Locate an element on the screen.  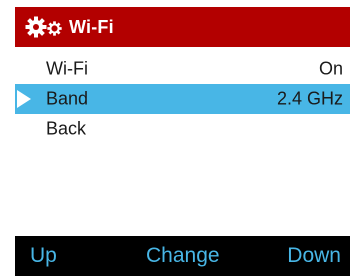
selection-arrow-icon is located at coordinates (24, 99).